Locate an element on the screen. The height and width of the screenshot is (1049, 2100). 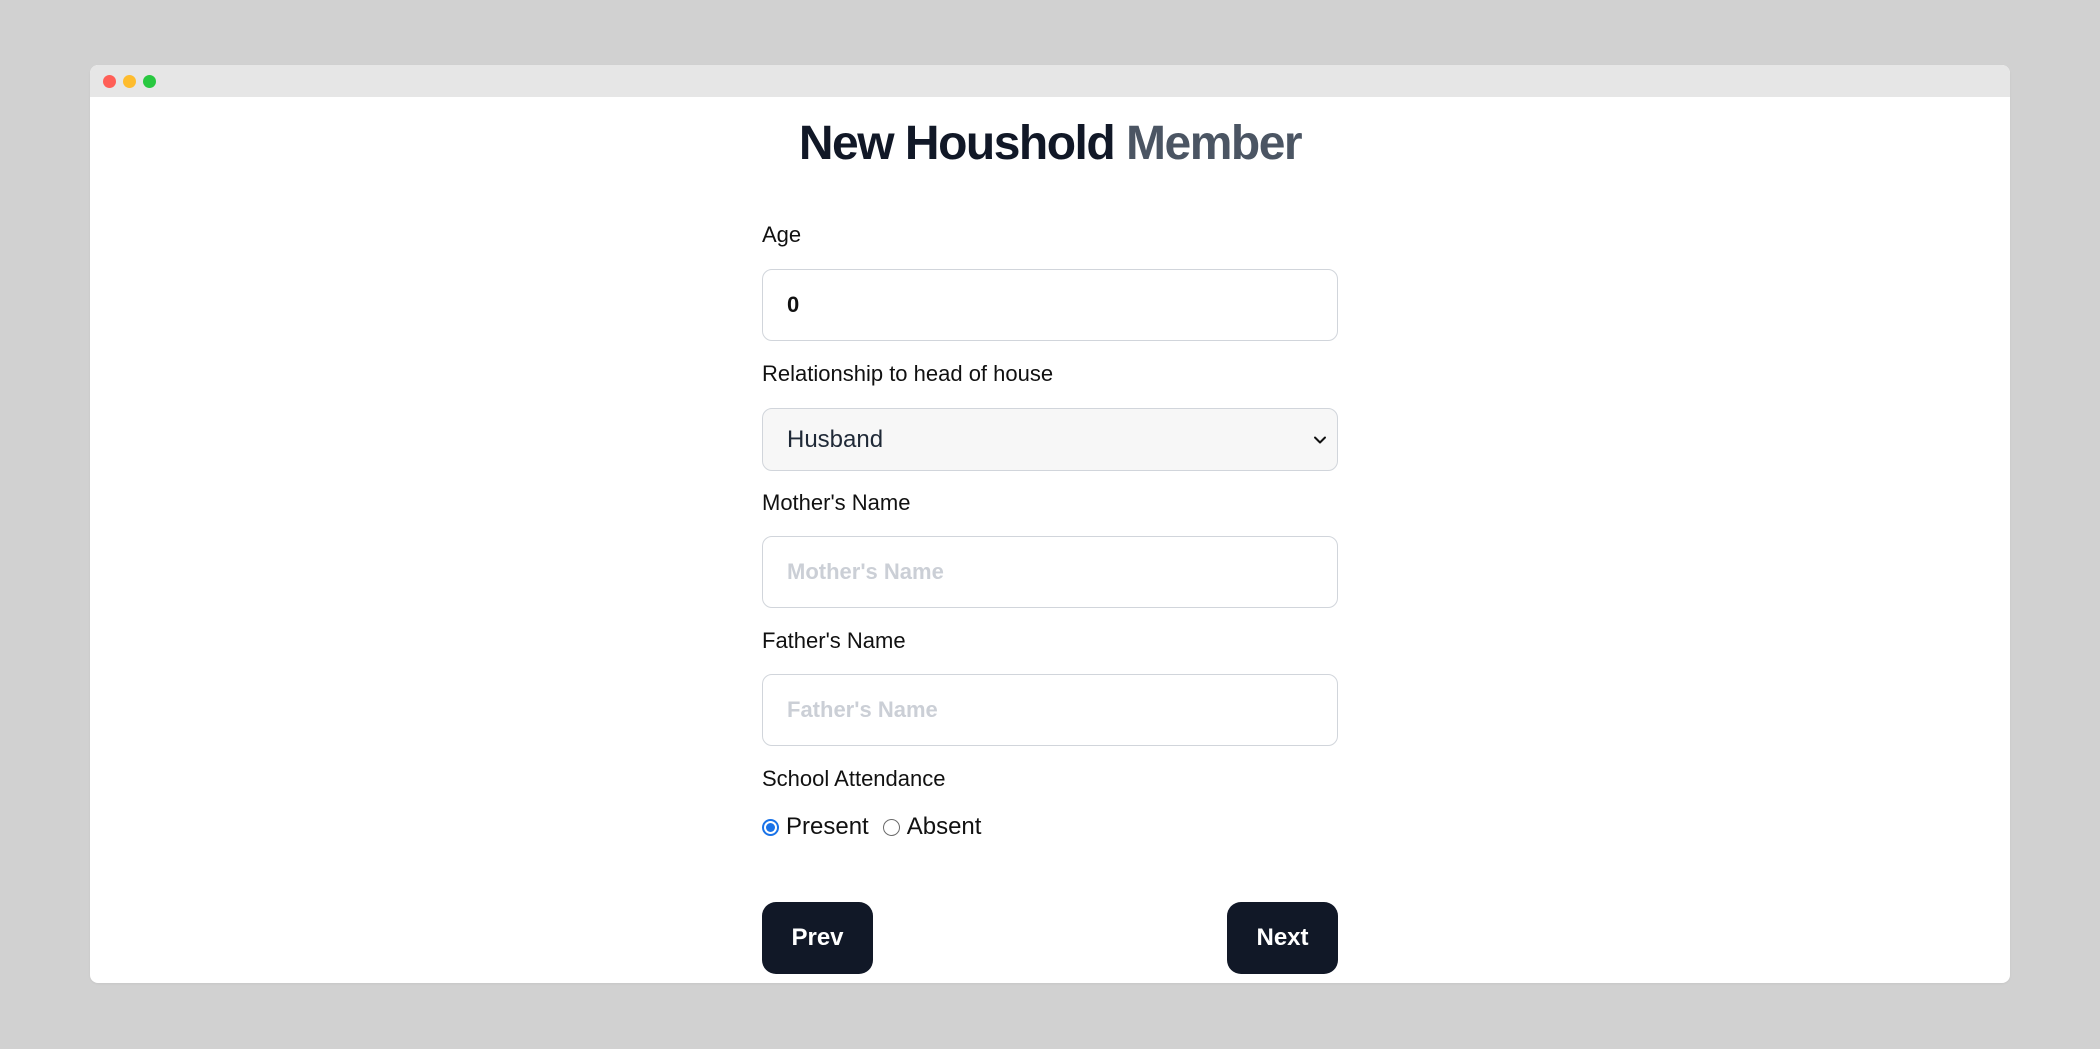
close-window-dot is located at coordinates (109, 81).